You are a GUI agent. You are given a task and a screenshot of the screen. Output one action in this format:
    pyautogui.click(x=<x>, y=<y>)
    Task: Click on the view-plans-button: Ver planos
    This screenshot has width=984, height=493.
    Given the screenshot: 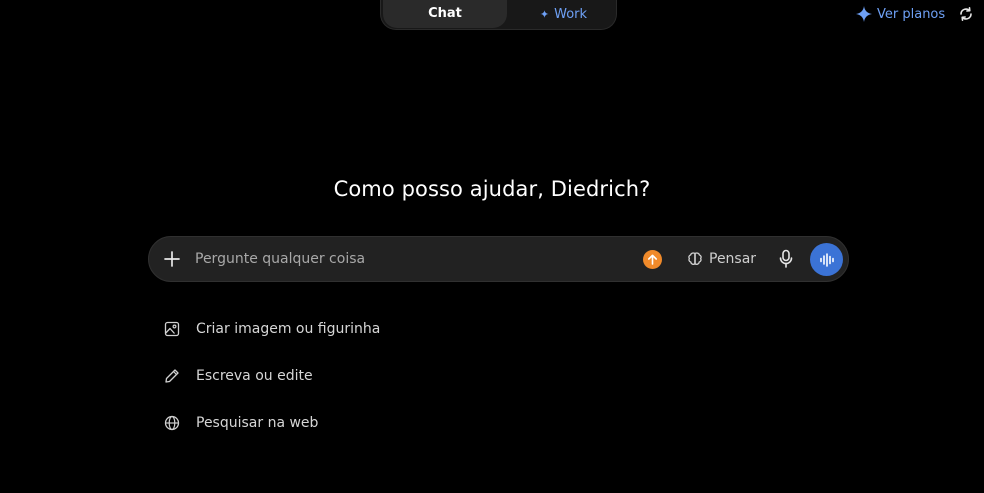 What is the action you would take?
    pyautogui.click(x=900, y=14)
    